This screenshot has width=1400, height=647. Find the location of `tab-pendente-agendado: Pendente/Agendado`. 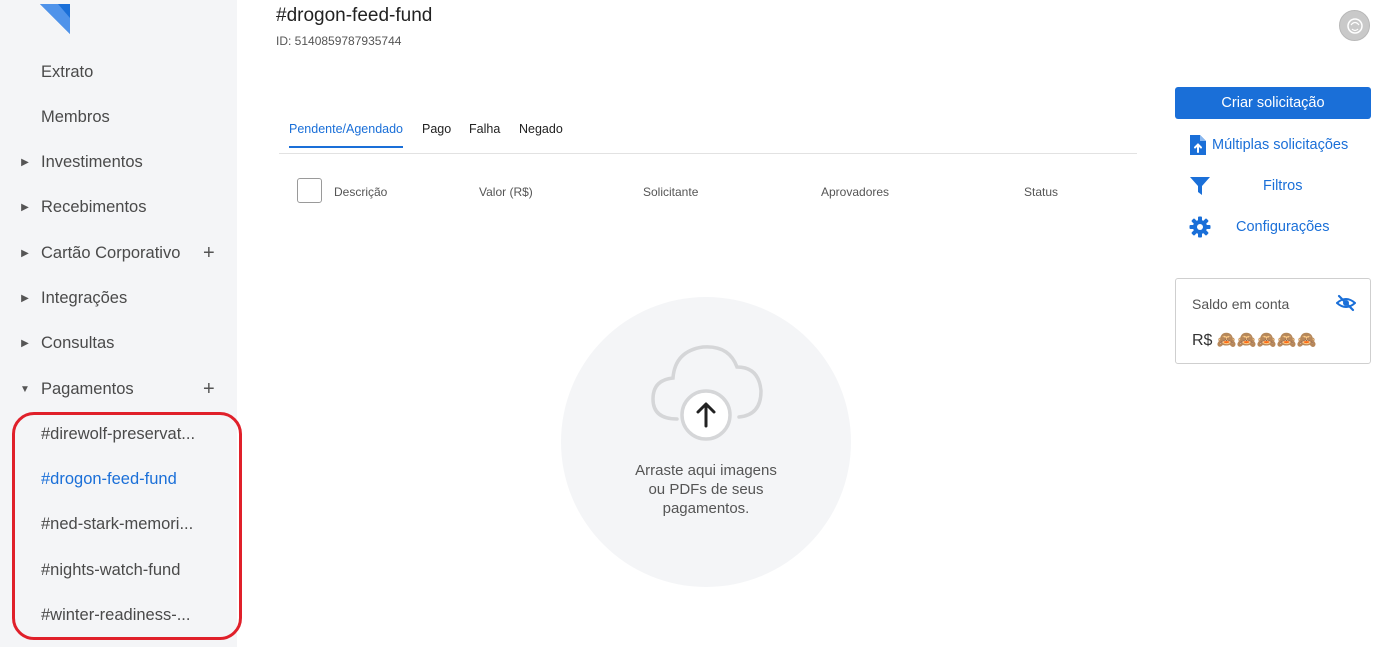

tab-pendente-agendado: Pendente/Agendado is located at coordinates (346, 135).